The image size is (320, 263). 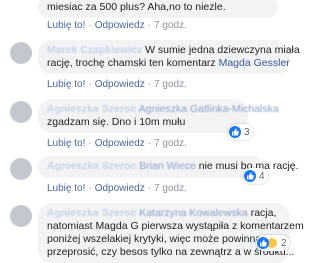 What do you see at coordinates (193, 213) in the screenshot?
I see `mention-link: Katarzyna Kowalewska` at bounding box center [193, 213].